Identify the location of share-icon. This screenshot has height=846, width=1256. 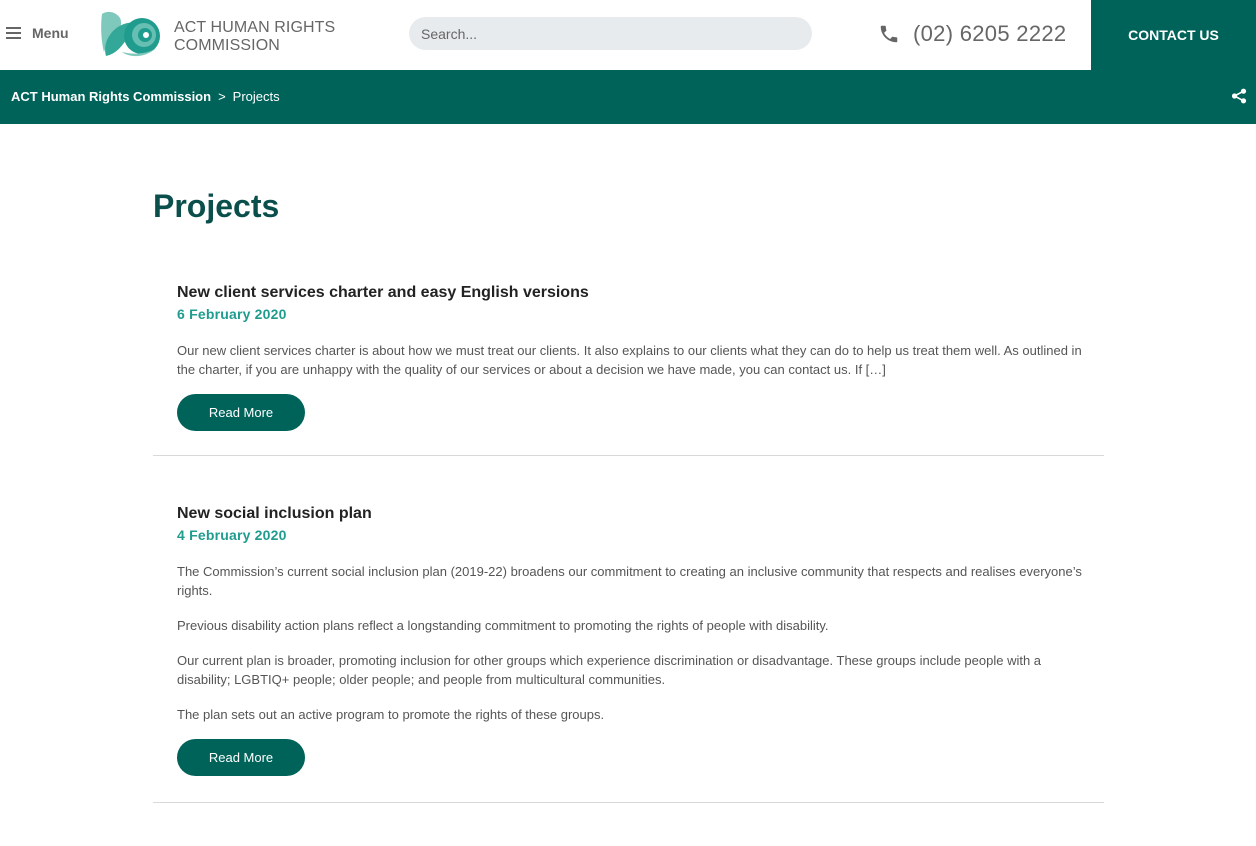
(1239, 96).